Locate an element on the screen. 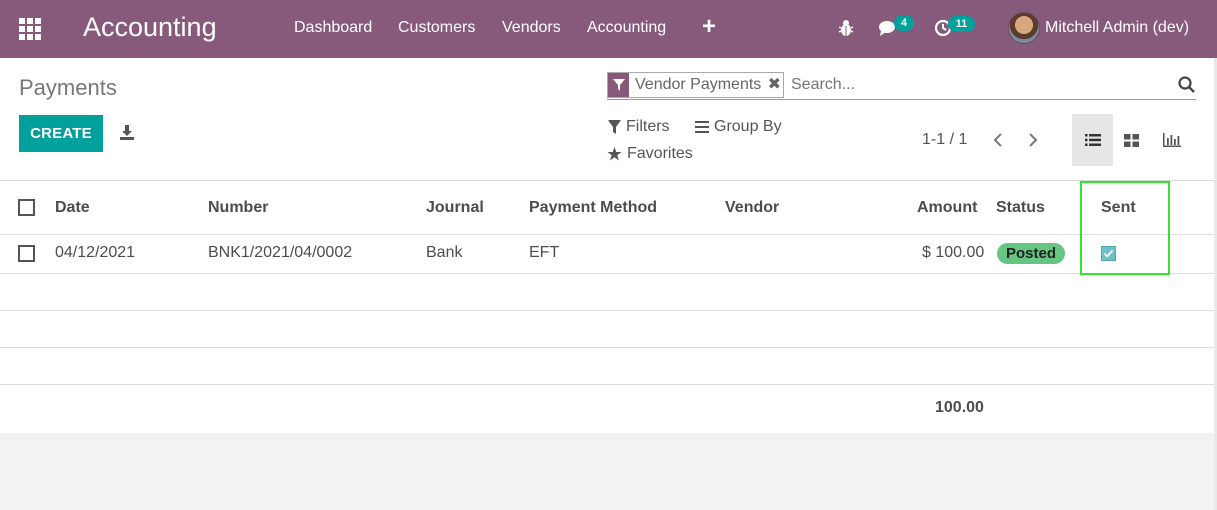 The image size is (1217, 510). page-title: Payments is located at coordinates (68, 88).